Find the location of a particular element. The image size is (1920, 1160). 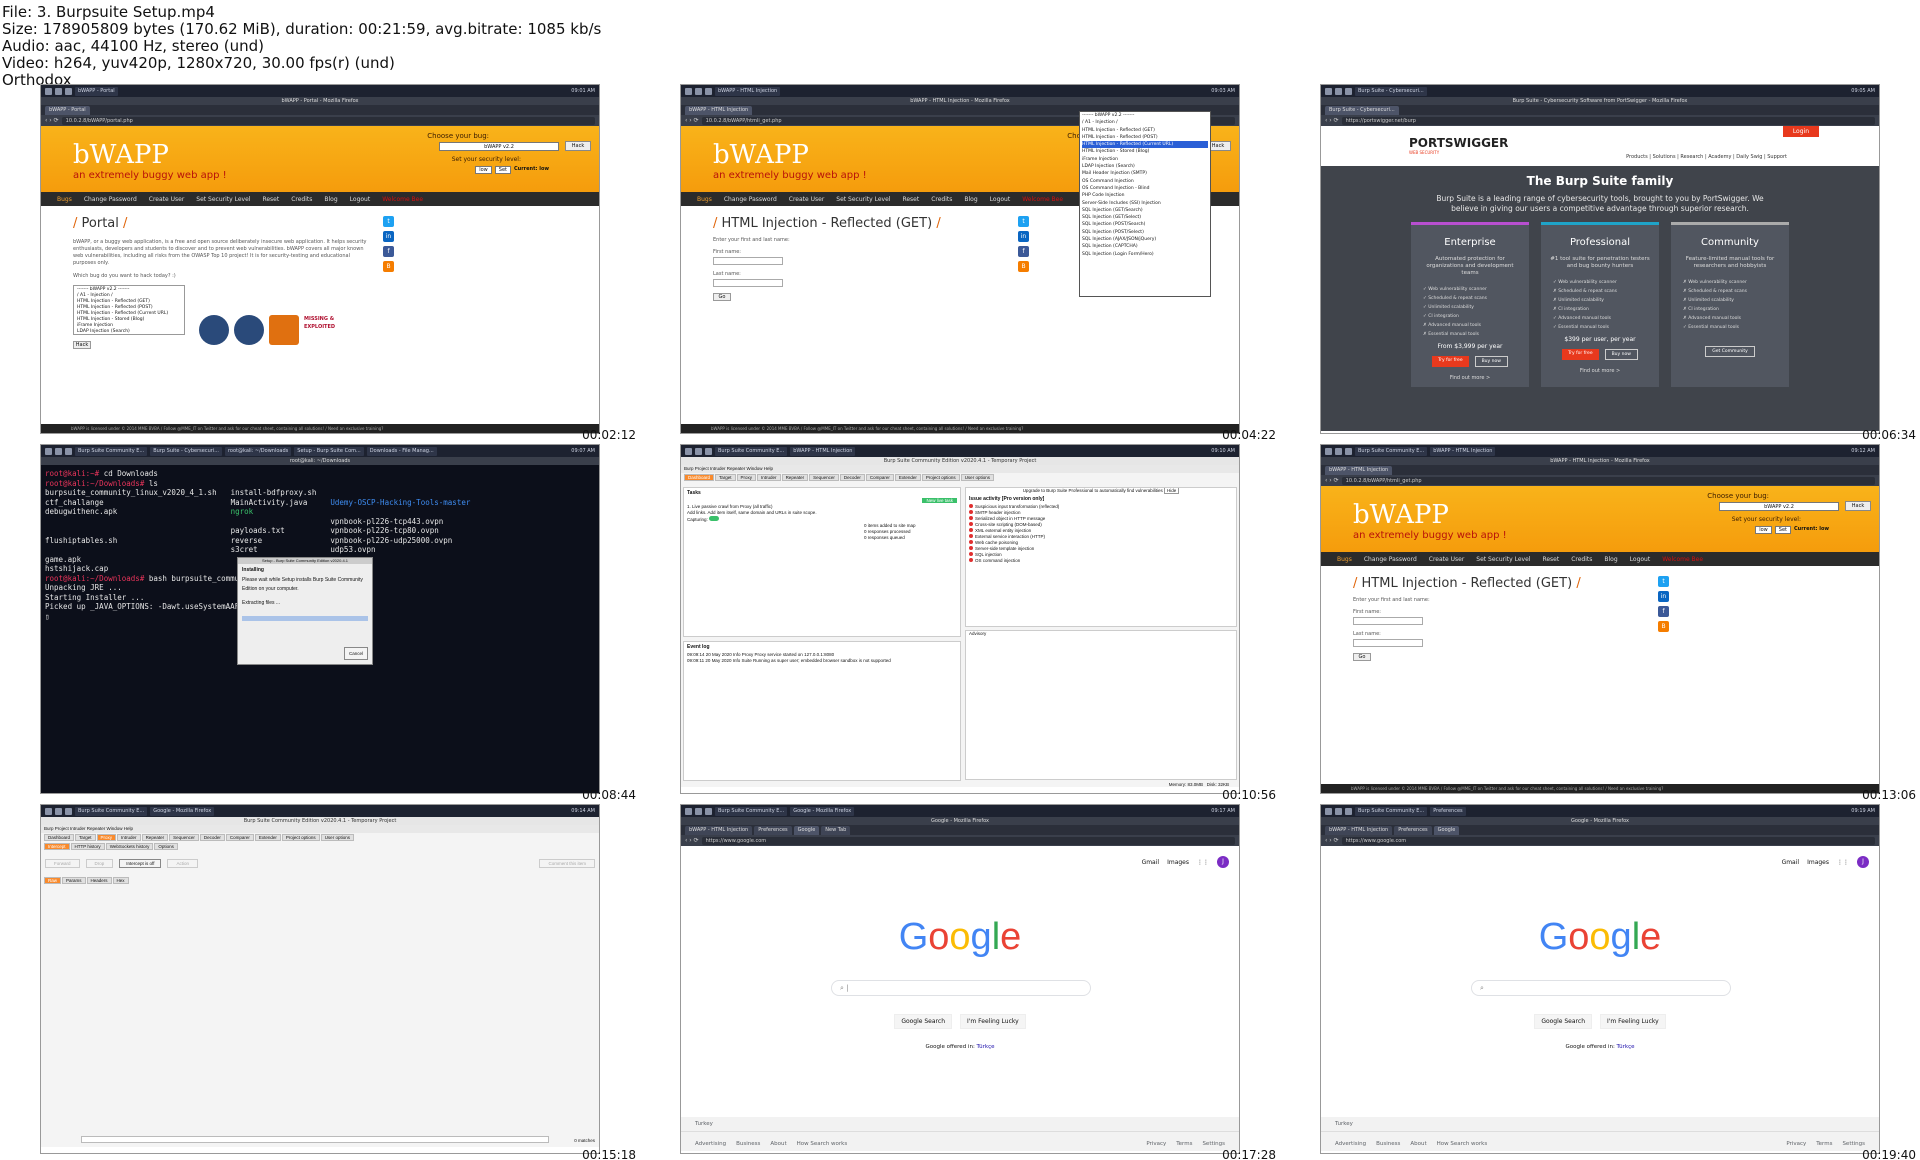

browser-tab: bWAPP - Portal is located at coordinates (67, 110).